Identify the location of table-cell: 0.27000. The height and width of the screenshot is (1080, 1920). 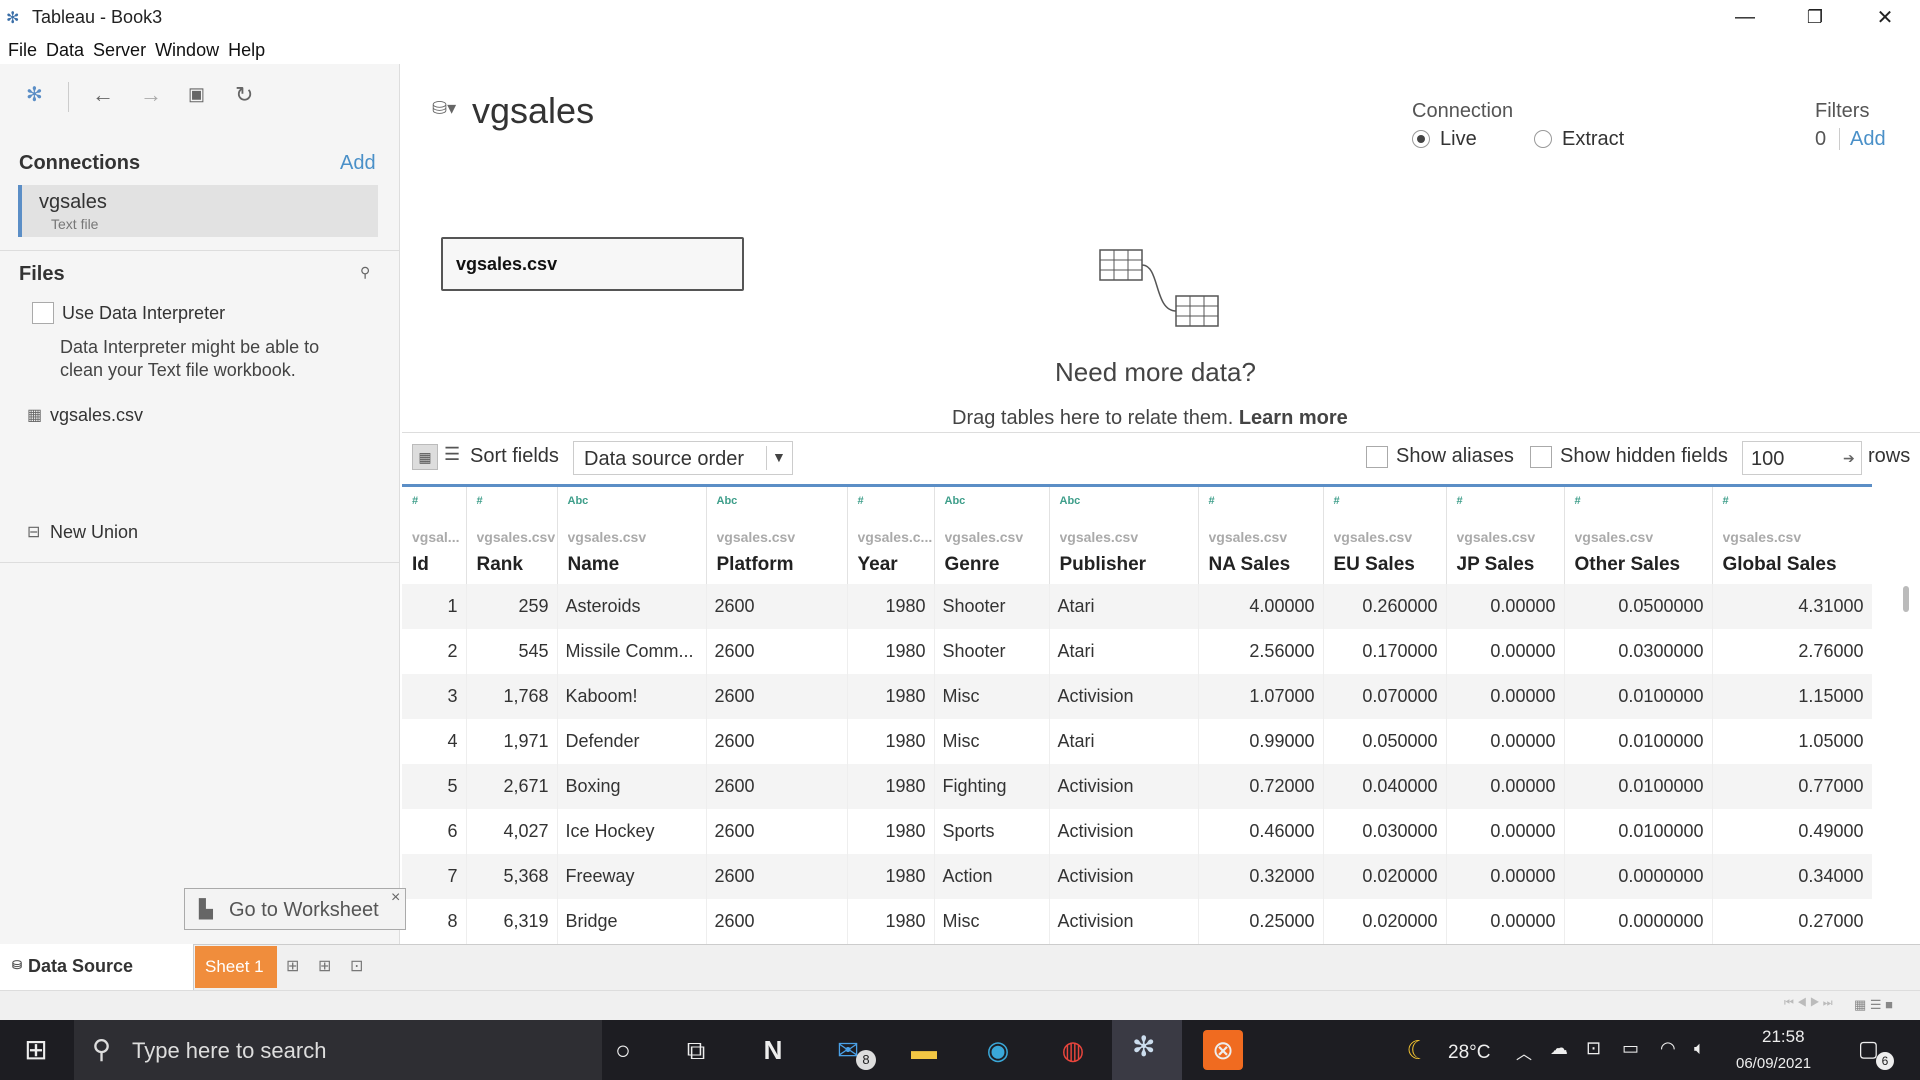
(1792, 921).